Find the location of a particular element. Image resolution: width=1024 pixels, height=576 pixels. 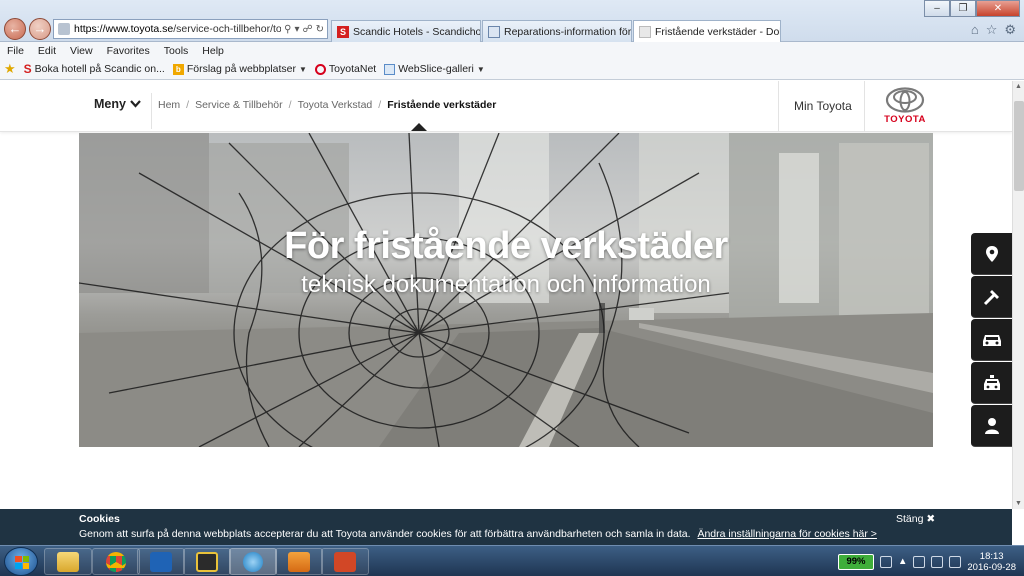

tray-signal-icon is located at coordinates (955, 561).